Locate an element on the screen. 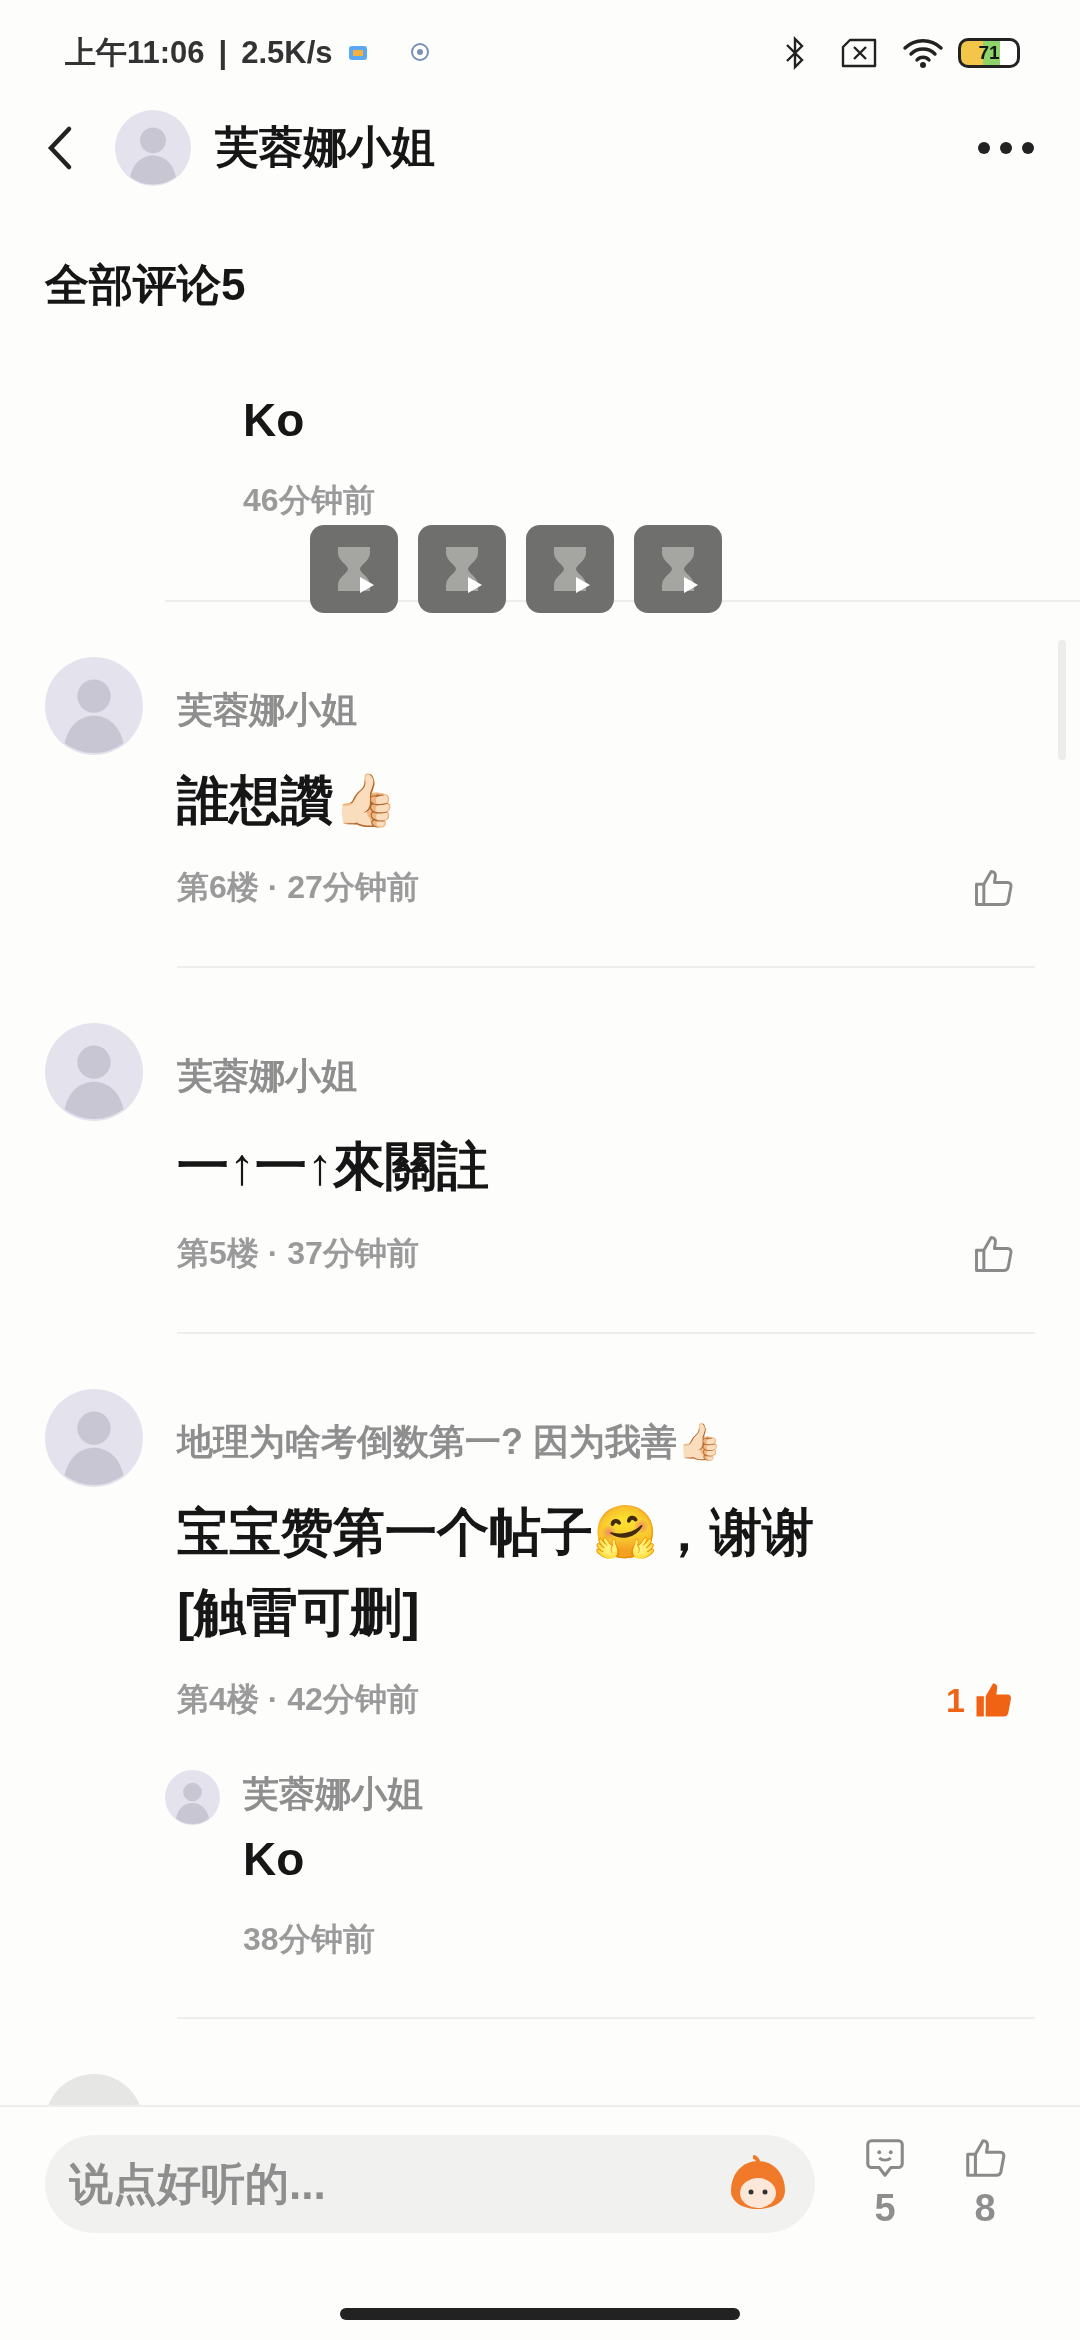  commenter-name: 地理为啥考倒数第一? 因为我善👍🏻 is located at coordinates (449, 1442).